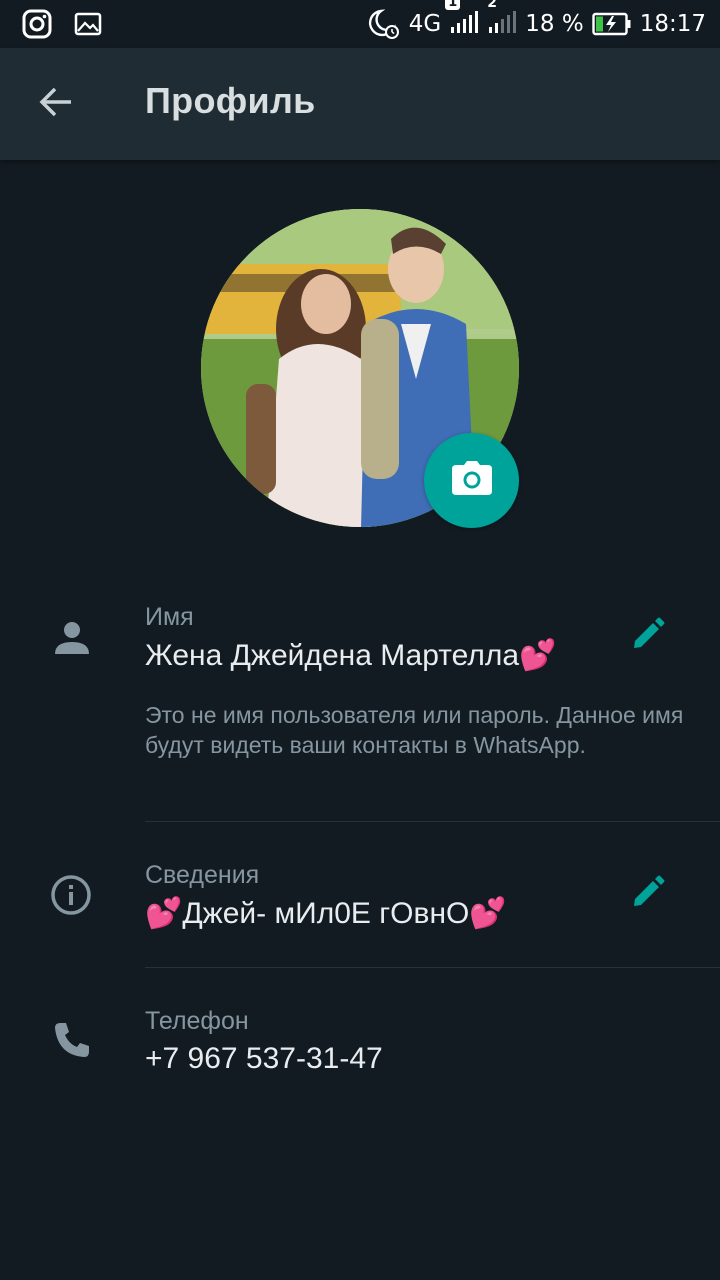 This screenshot has width=720, height=1280. I want to click on battery-percent: 18 %, so click(554, 24).